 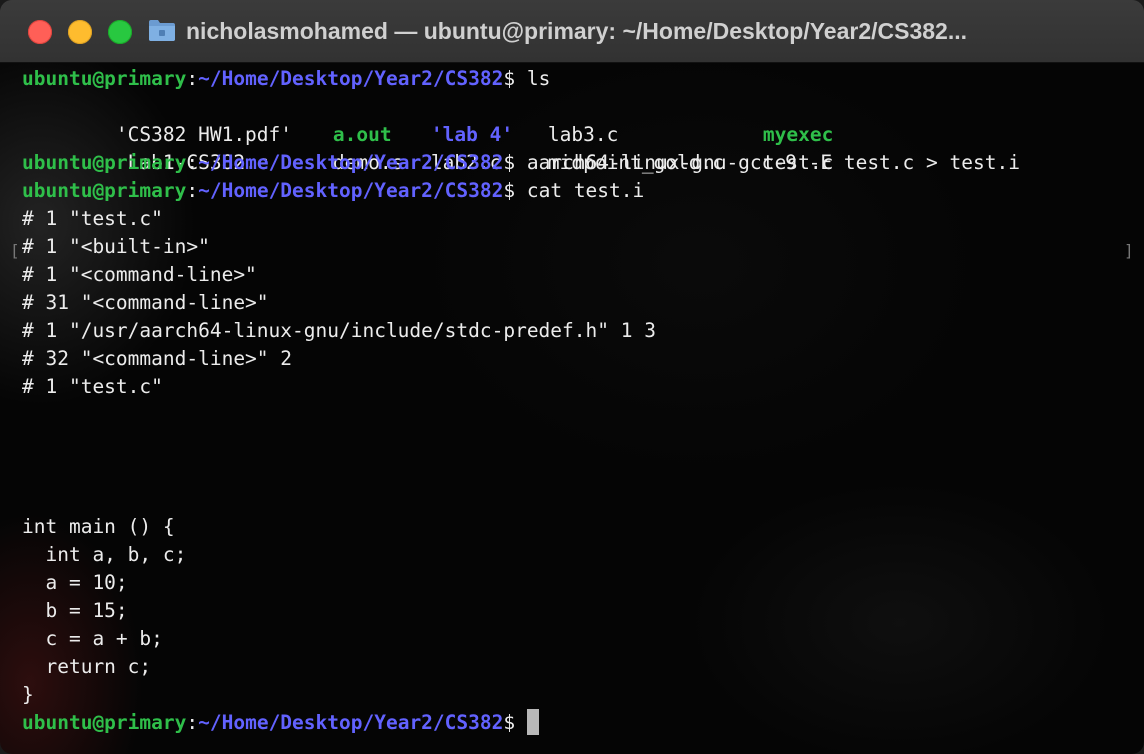 What do you see at coordinates (28, 694) in the screenshot?
I see `output-line: }` at bounding box center [28, 694].